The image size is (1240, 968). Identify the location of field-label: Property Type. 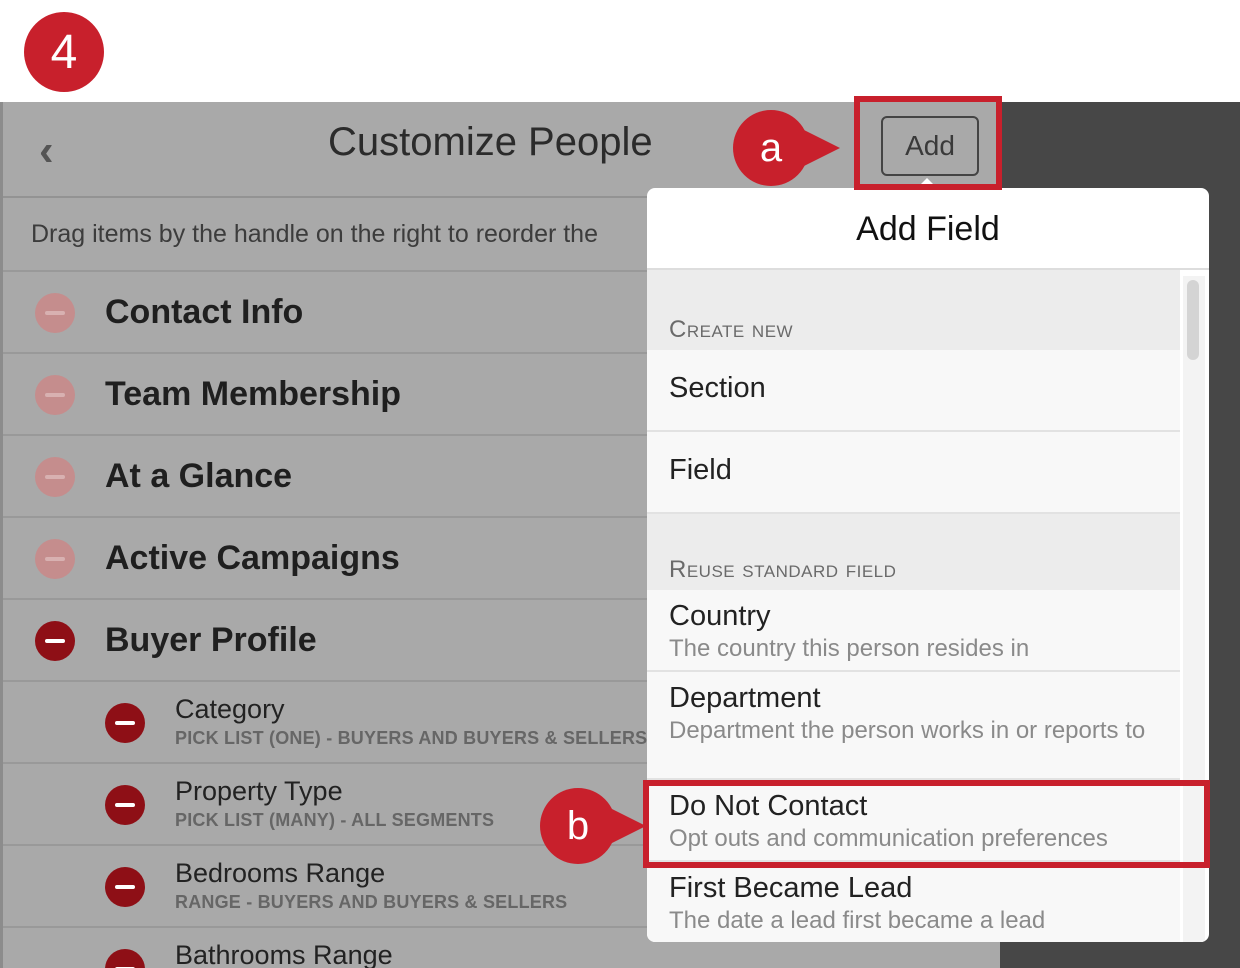
(259, 791).